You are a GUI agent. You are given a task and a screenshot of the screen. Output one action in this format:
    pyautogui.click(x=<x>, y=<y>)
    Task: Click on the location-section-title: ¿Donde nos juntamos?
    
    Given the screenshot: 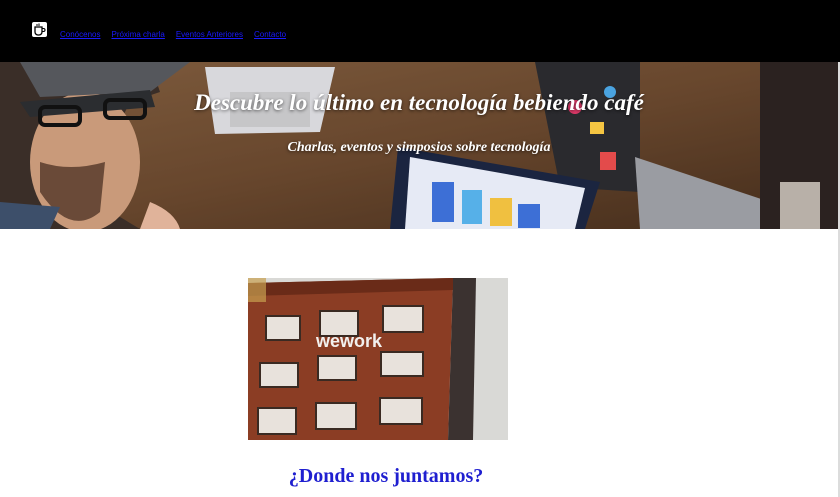 What is the action you would take?
    pyautogui.click(x=386, y=476)
    